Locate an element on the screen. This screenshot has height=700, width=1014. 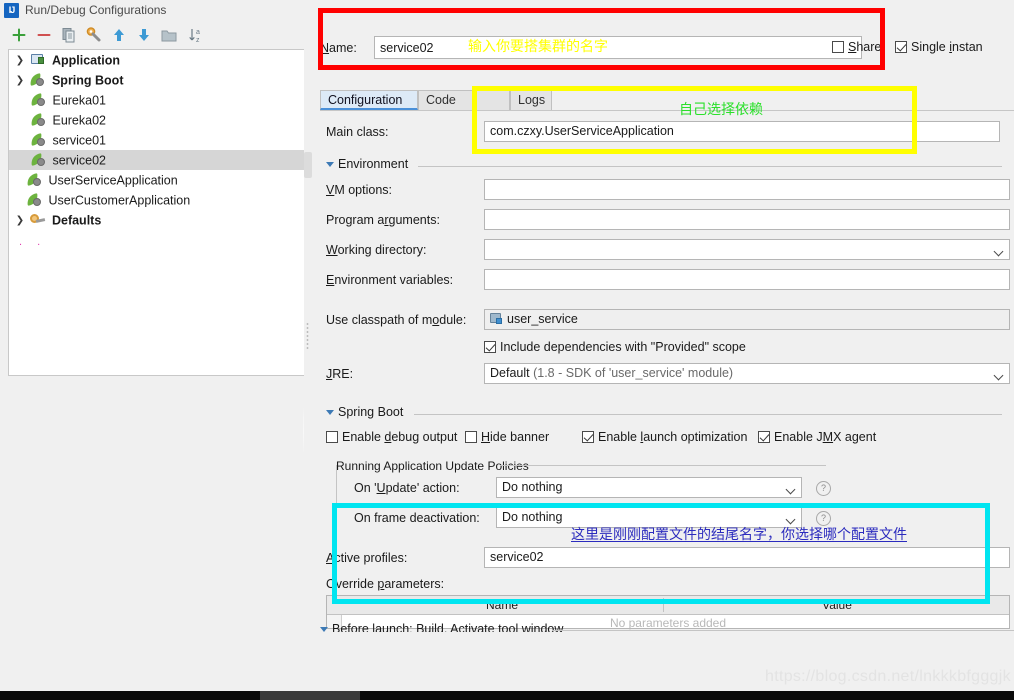
override-parameters-row: Override parameters: is located at coordinates (667, 584).